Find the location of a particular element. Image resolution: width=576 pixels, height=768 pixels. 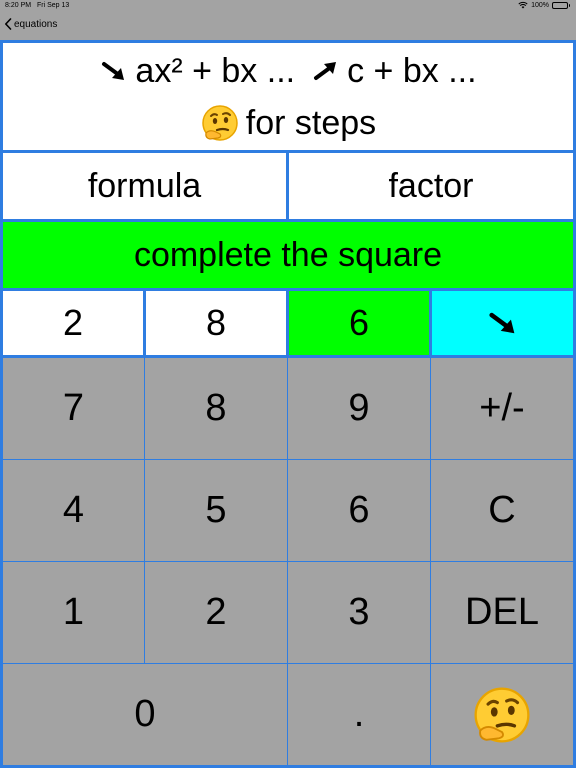

coefficient-b-value: 8 is located at coordinates (216, 322).